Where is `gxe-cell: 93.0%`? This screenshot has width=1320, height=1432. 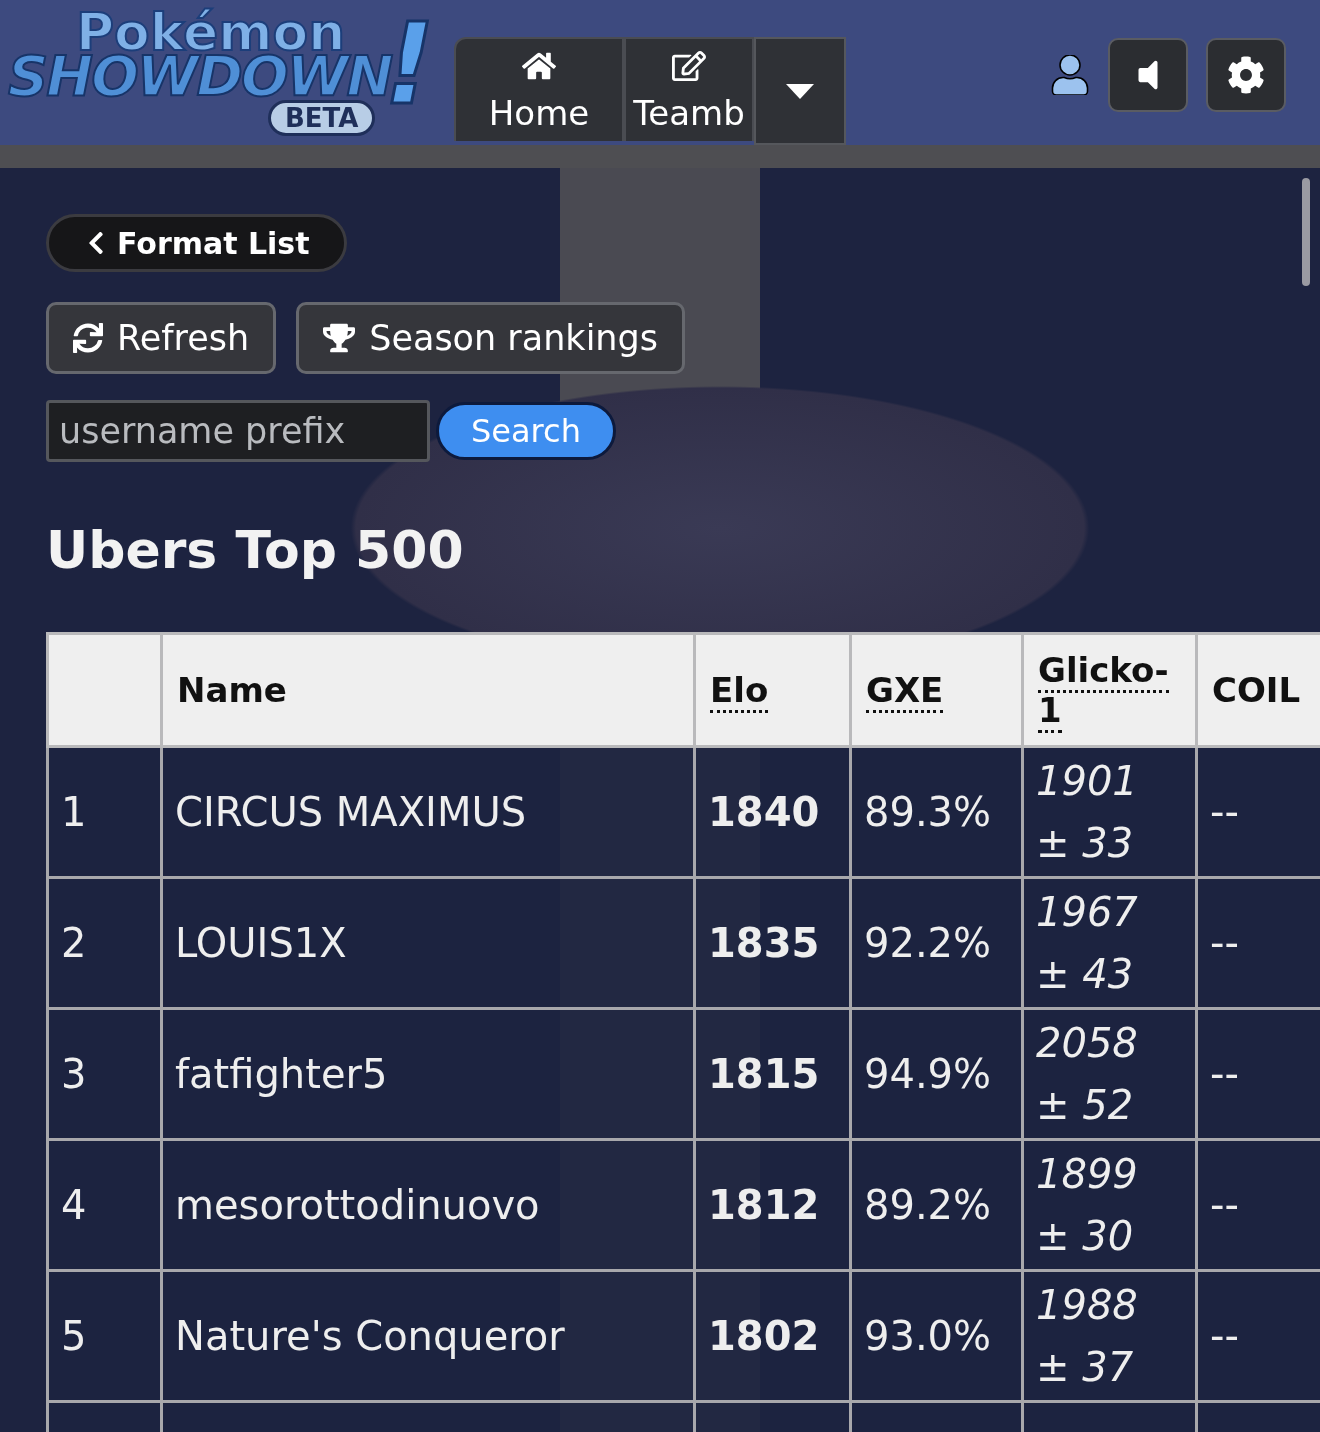 gxe-cell: 93.0% is located at coordinates (936, 1336).